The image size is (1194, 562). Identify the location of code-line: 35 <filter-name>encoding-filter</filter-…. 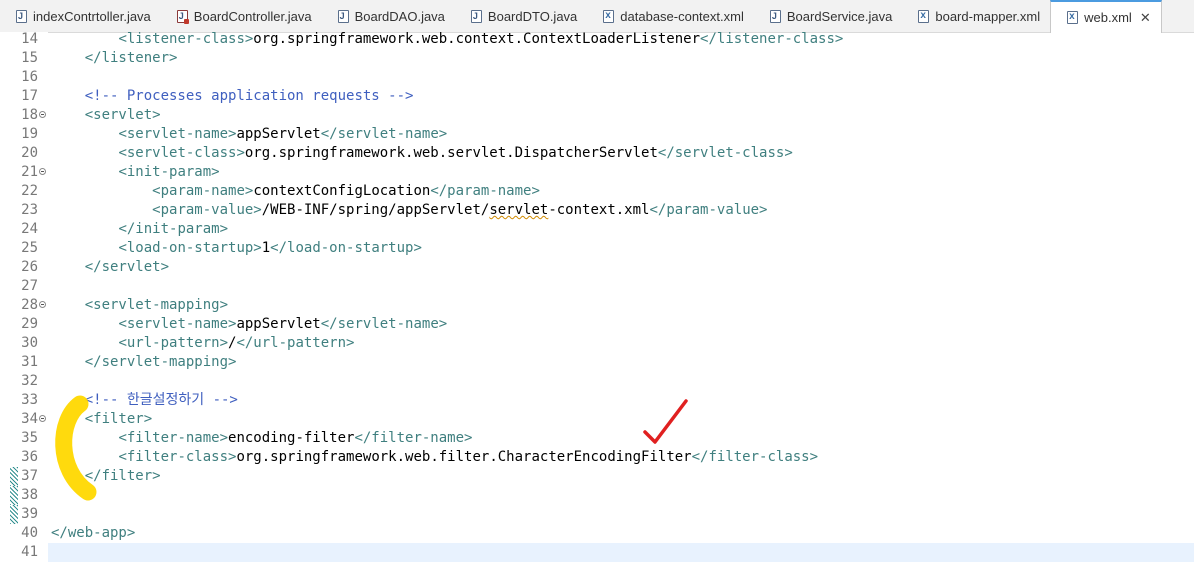
(597, 438).